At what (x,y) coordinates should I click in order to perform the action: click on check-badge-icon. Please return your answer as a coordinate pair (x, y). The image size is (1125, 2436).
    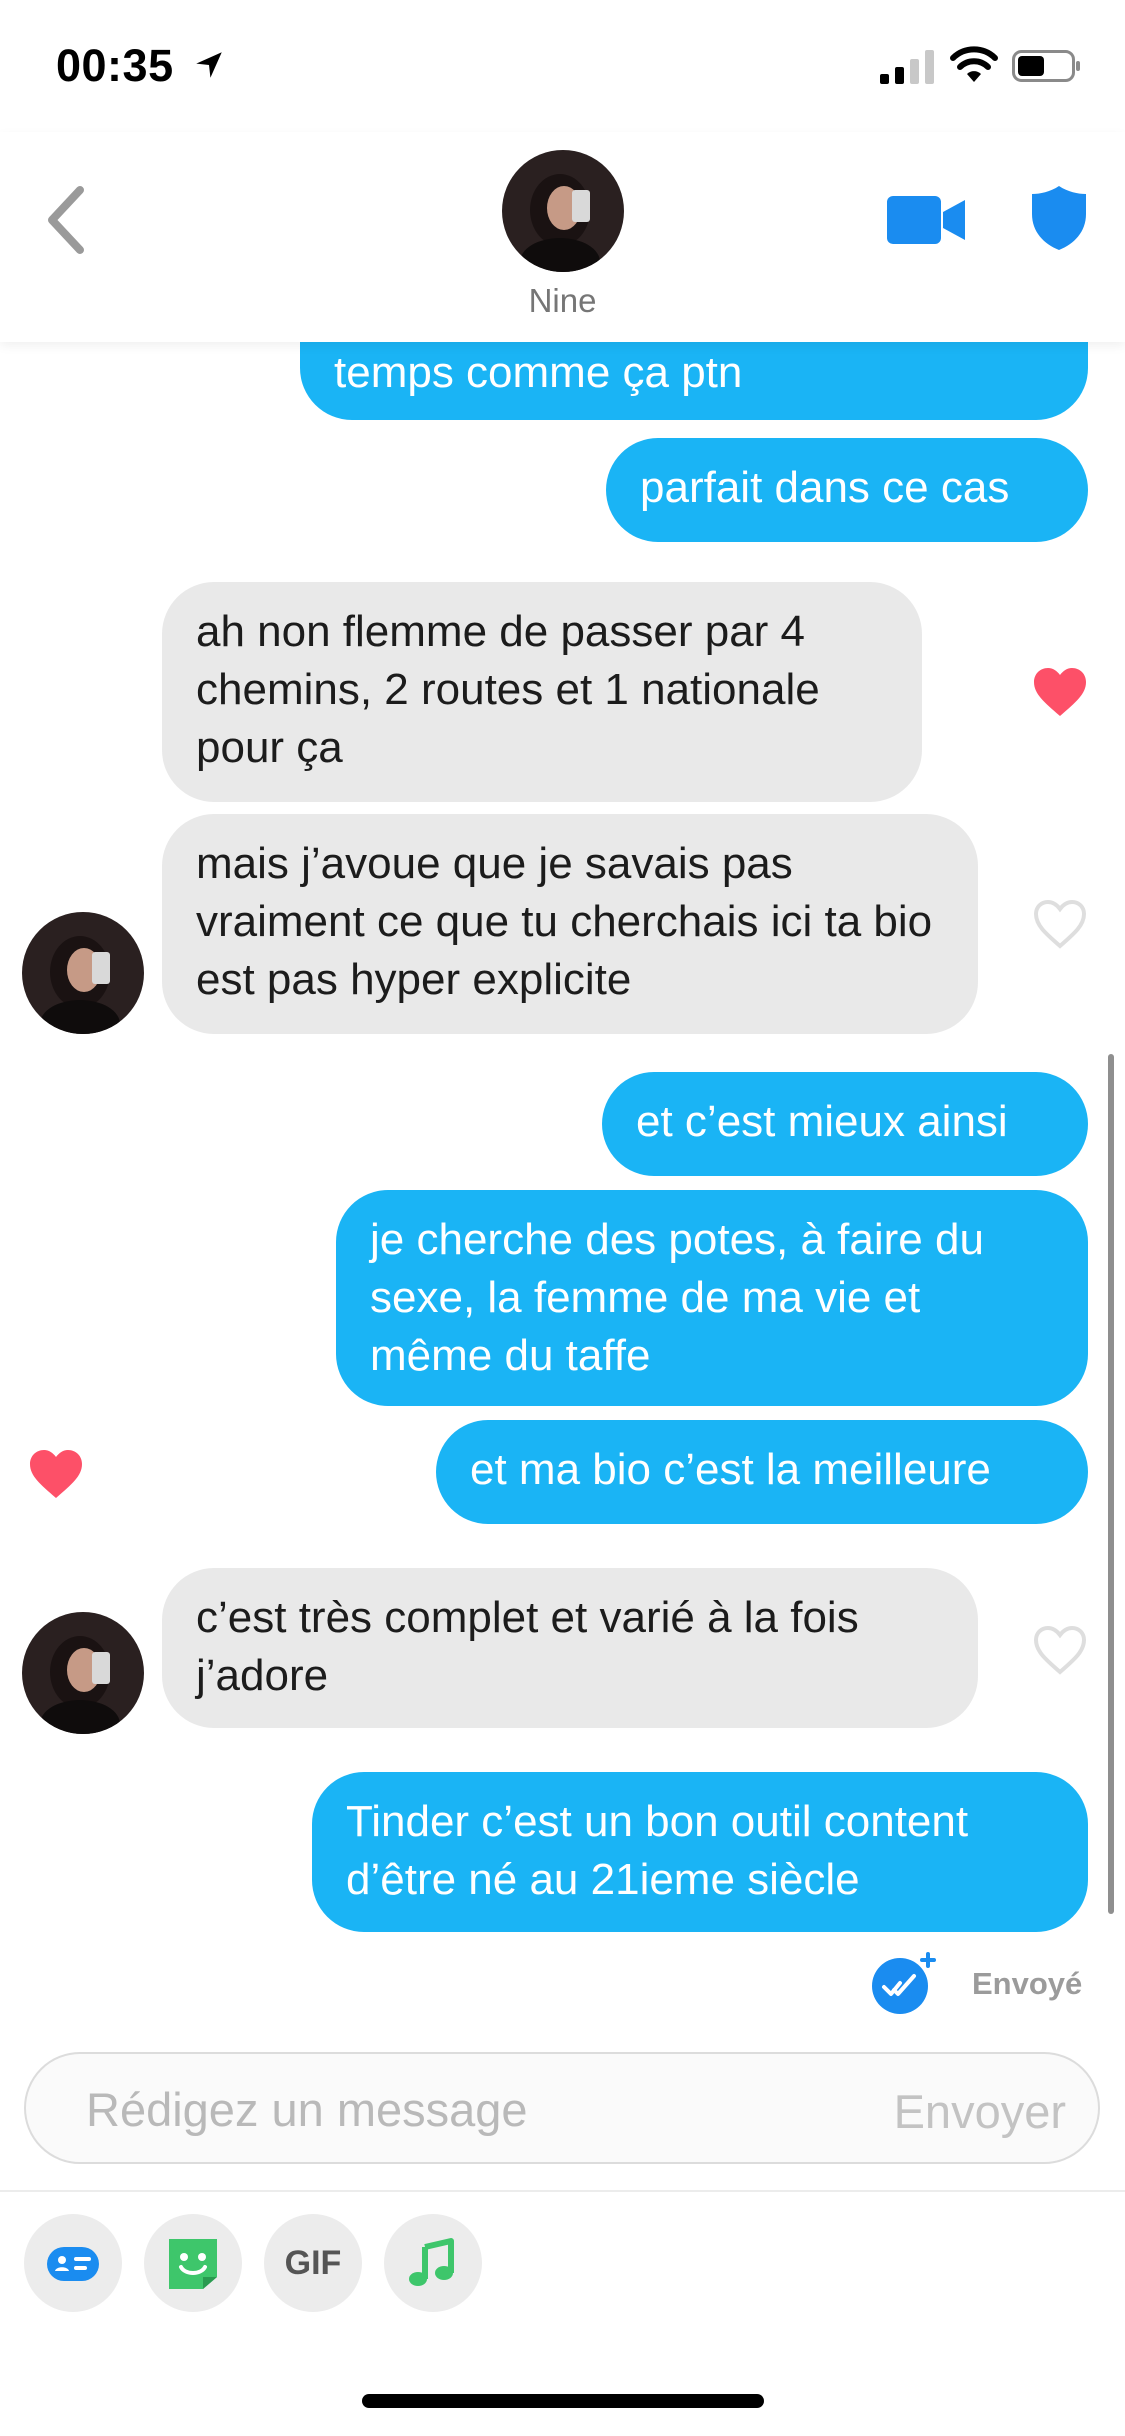
    Looking at the image, I should click on (904, 1983).